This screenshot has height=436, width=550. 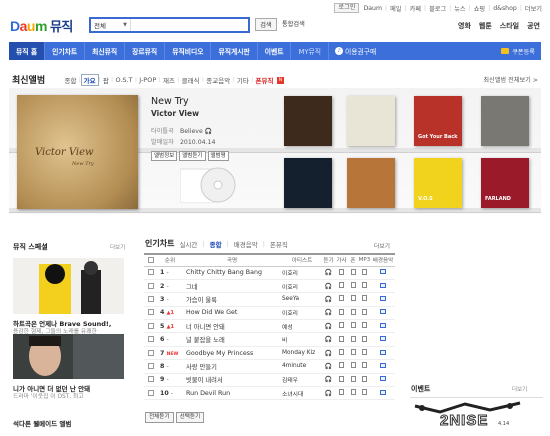 What do you see at coordinates (124, 80) in the screenshot?
I see `tab-ost: O.S.T` at bounding box center [124, 80].